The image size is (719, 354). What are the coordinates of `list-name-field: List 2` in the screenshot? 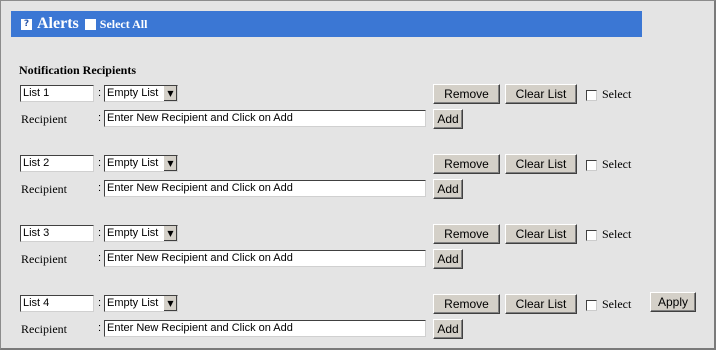 It's located at (57, 163).